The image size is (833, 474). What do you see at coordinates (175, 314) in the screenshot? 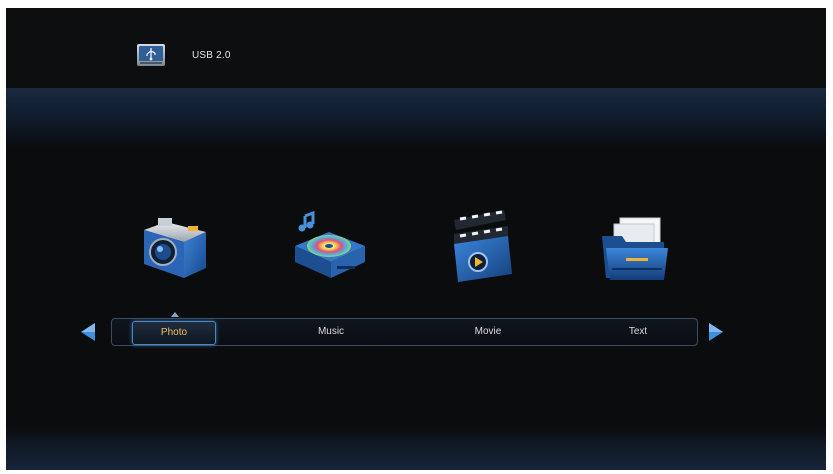
I see `selection-pointer-icon` at bounding box center [175, 314].